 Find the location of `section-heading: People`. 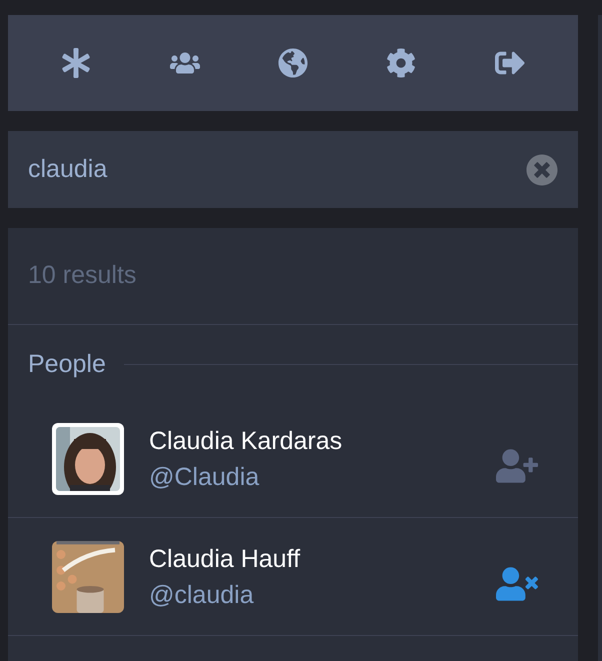

section-heading: People is located at coordinates (67, 364).